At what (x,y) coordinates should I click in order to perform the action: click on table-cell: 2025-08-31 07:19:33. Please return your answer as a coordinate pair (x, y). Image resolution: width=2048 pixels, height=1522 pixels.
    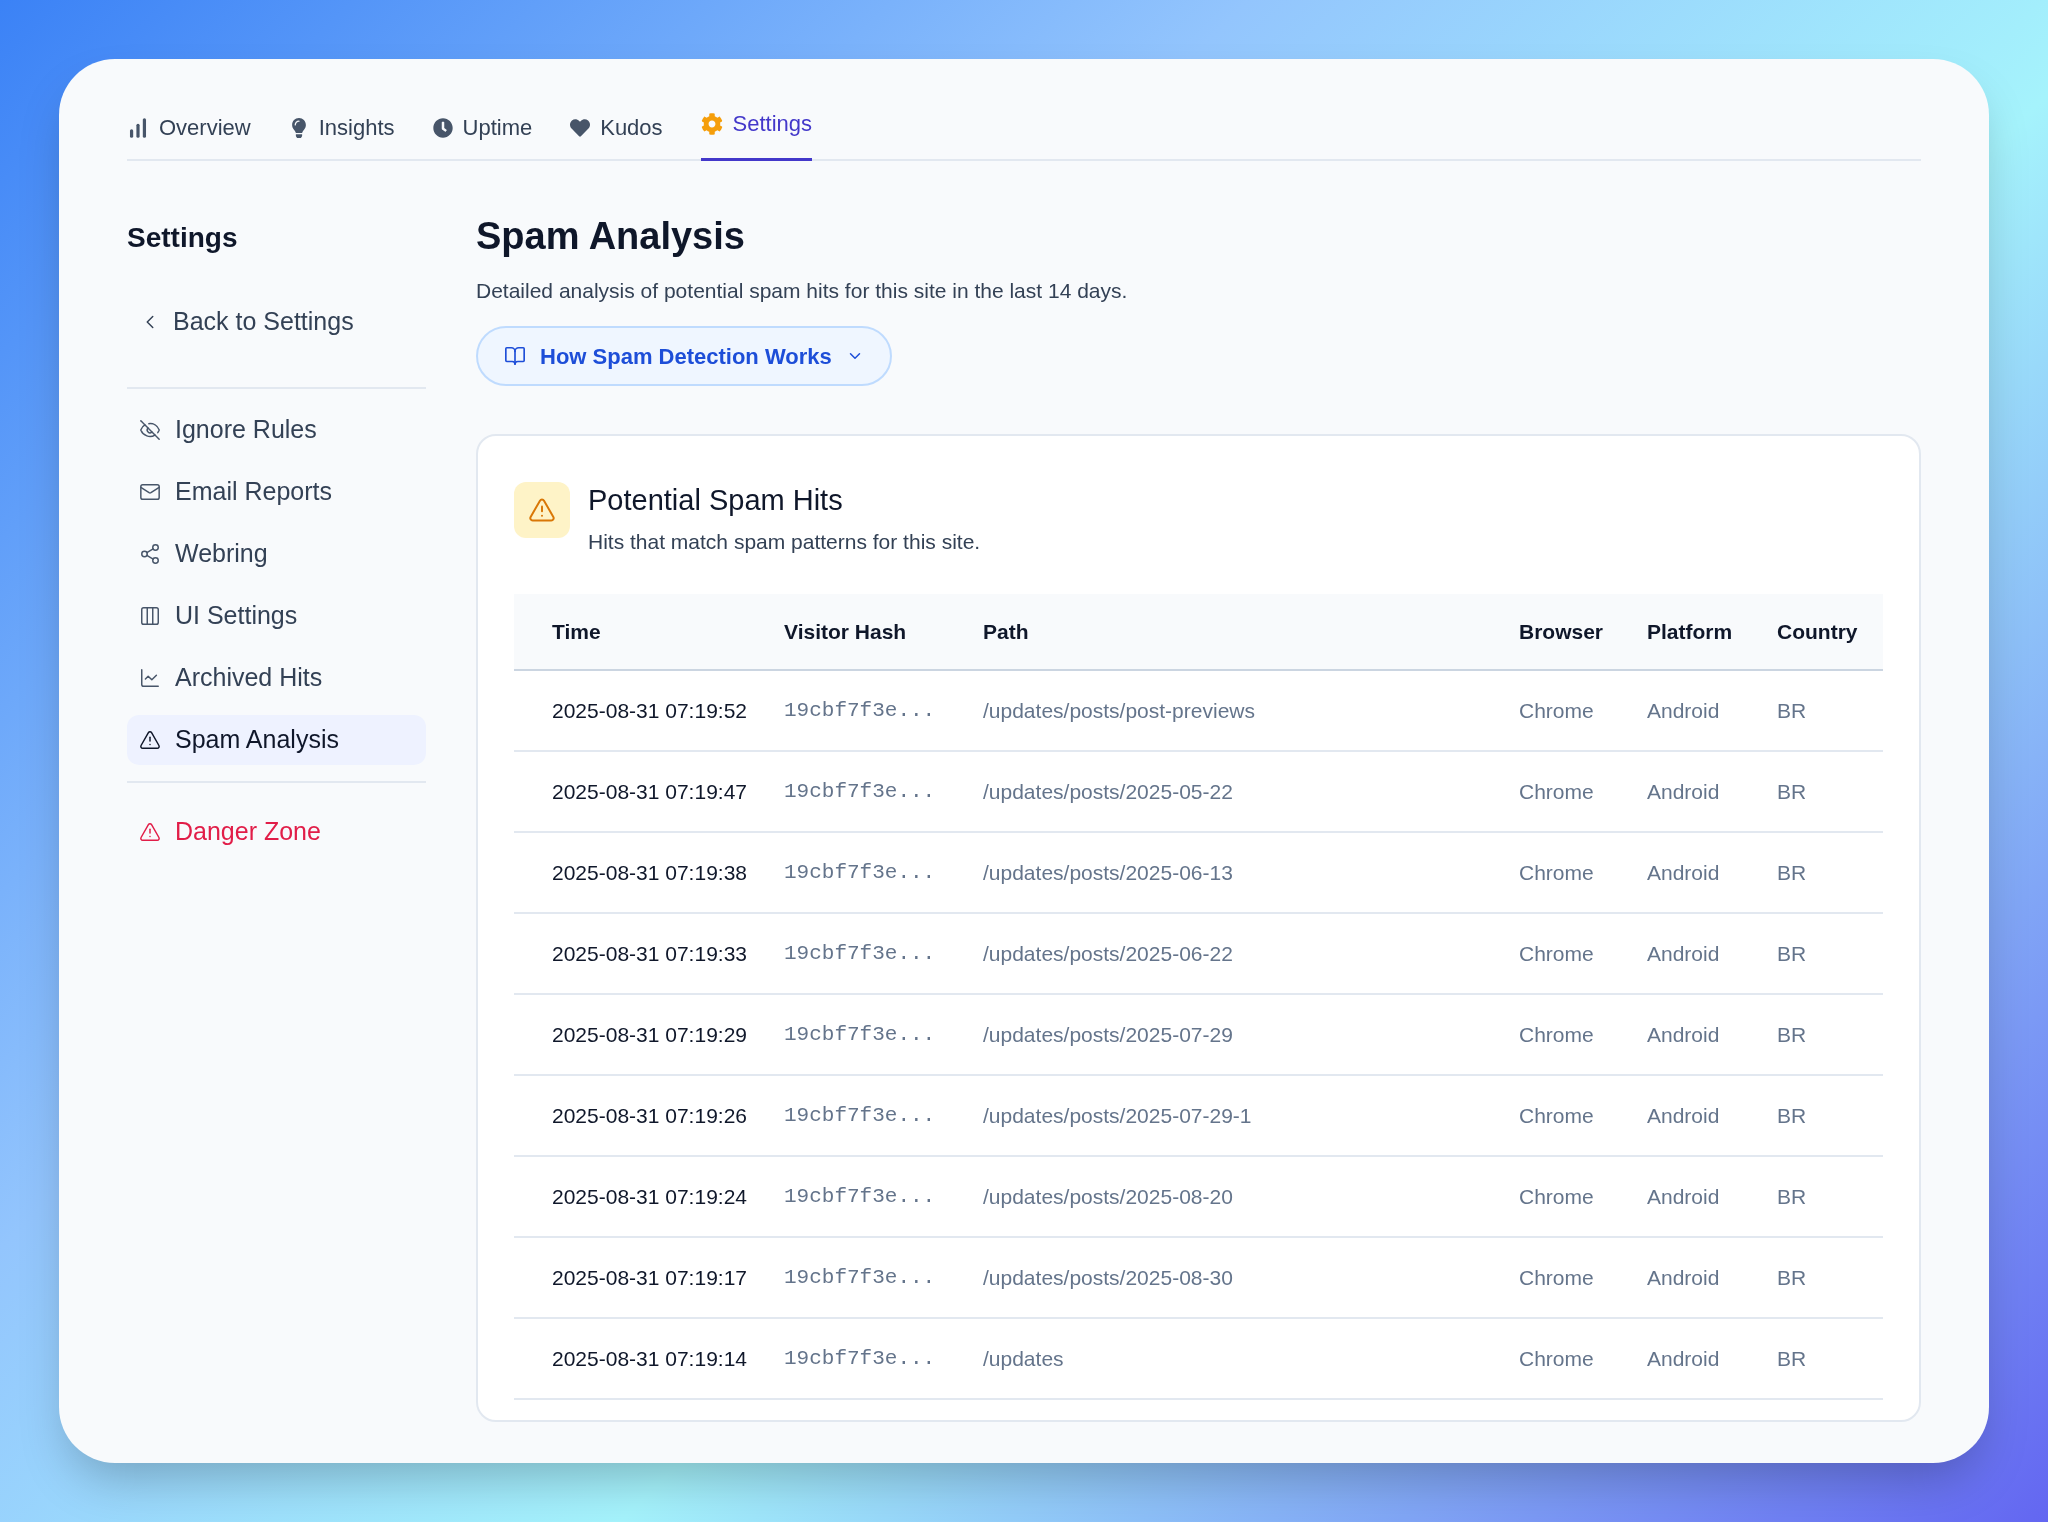
    Looking at the image, I should click on (649, 953).